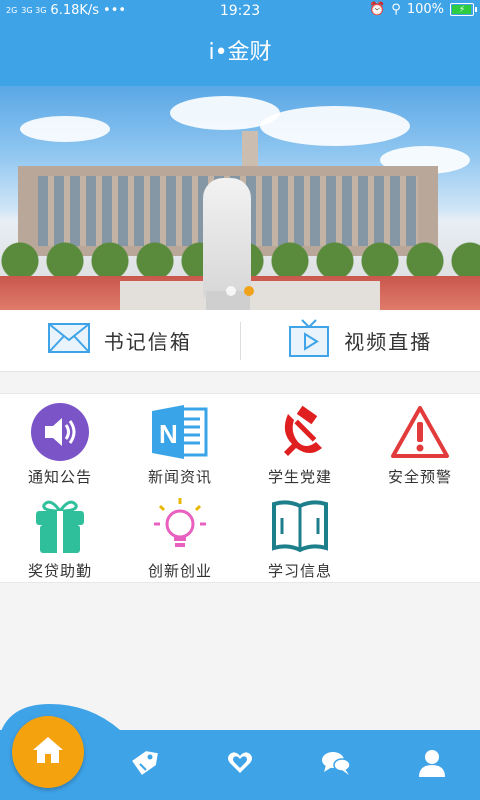 This screenshot has height=800, width=480. Describe the element at coordinates (396, 9) in the screenshot. I see `location-icon: ⚲` at that location.